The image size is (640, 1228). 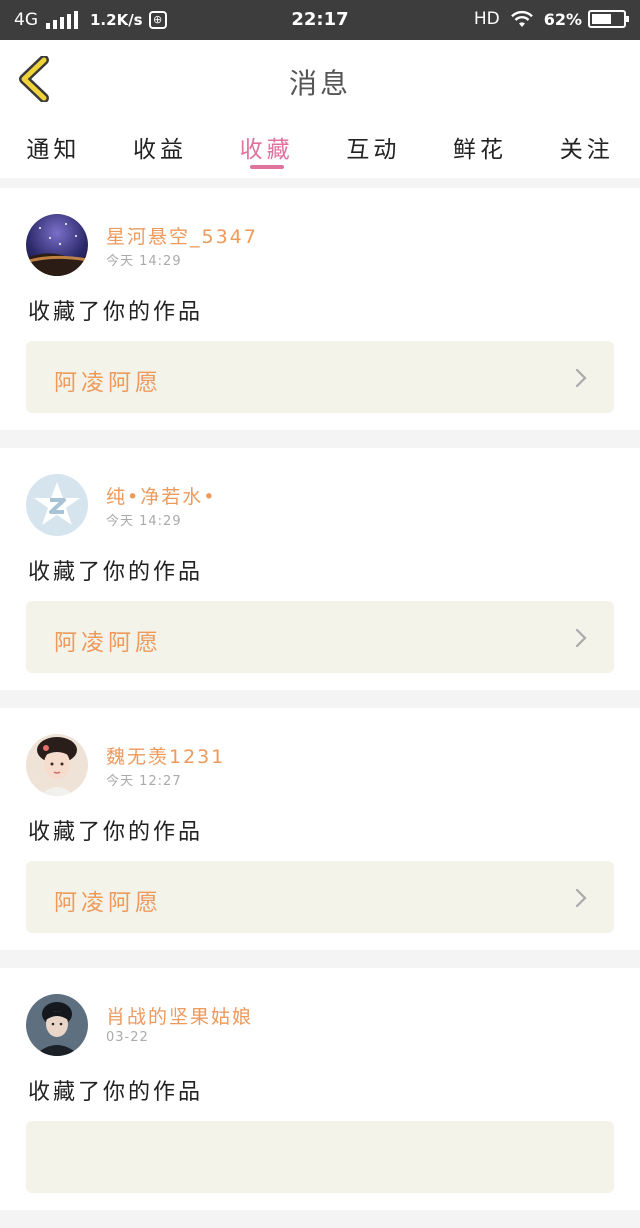 What do you see at coordinates (127, 1037) in the screenshot?
I see `timestamp: 03-22` at bounding box center [127, 1037].